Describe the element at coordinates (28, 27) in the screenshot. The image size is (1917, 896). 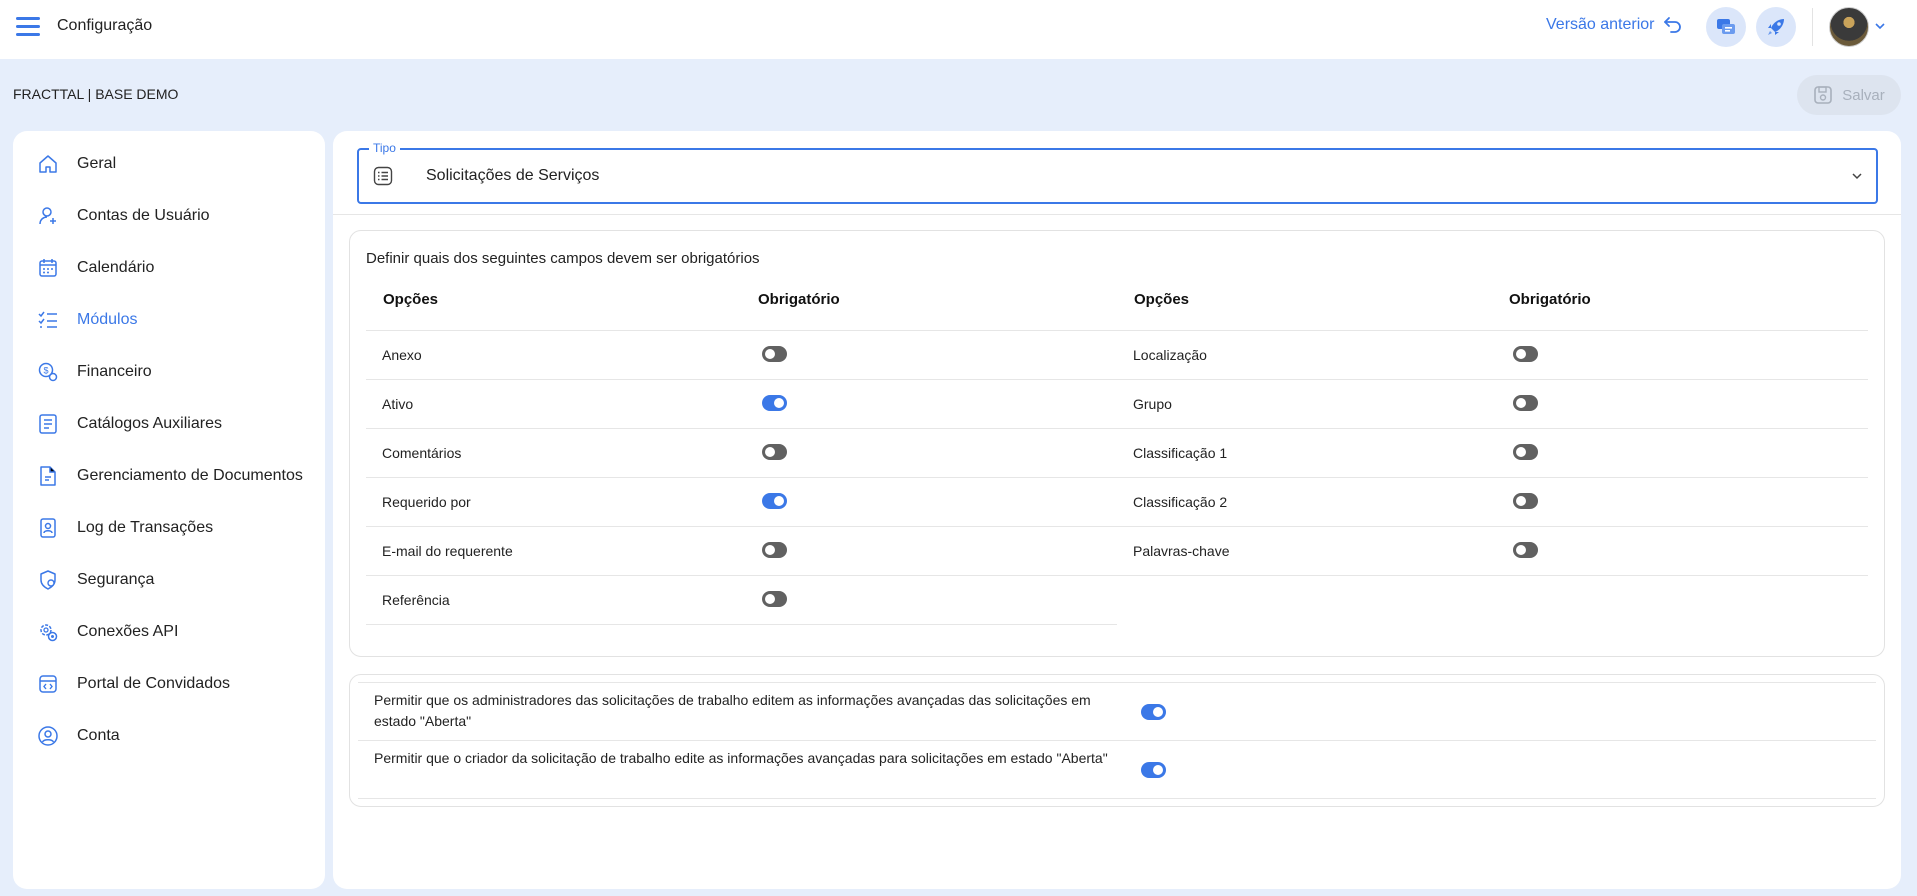
I see `hamburger-menu-icon` at that location.